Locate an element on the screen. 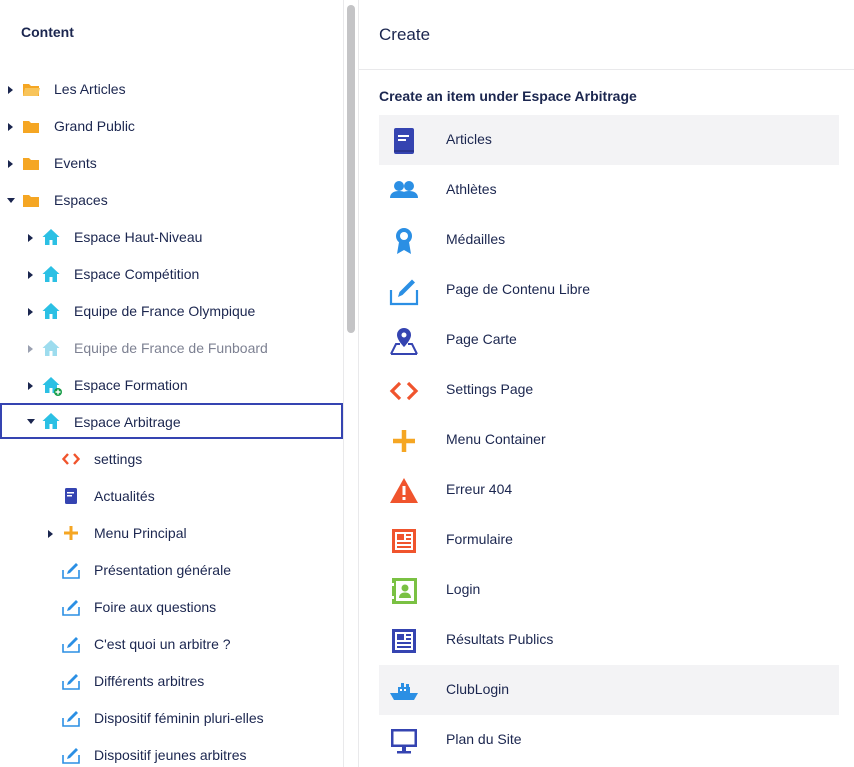 Image resolution: width=854 pixels, height=767 pixels. tree-item-settings: settings is located at coordinates (171, 459).